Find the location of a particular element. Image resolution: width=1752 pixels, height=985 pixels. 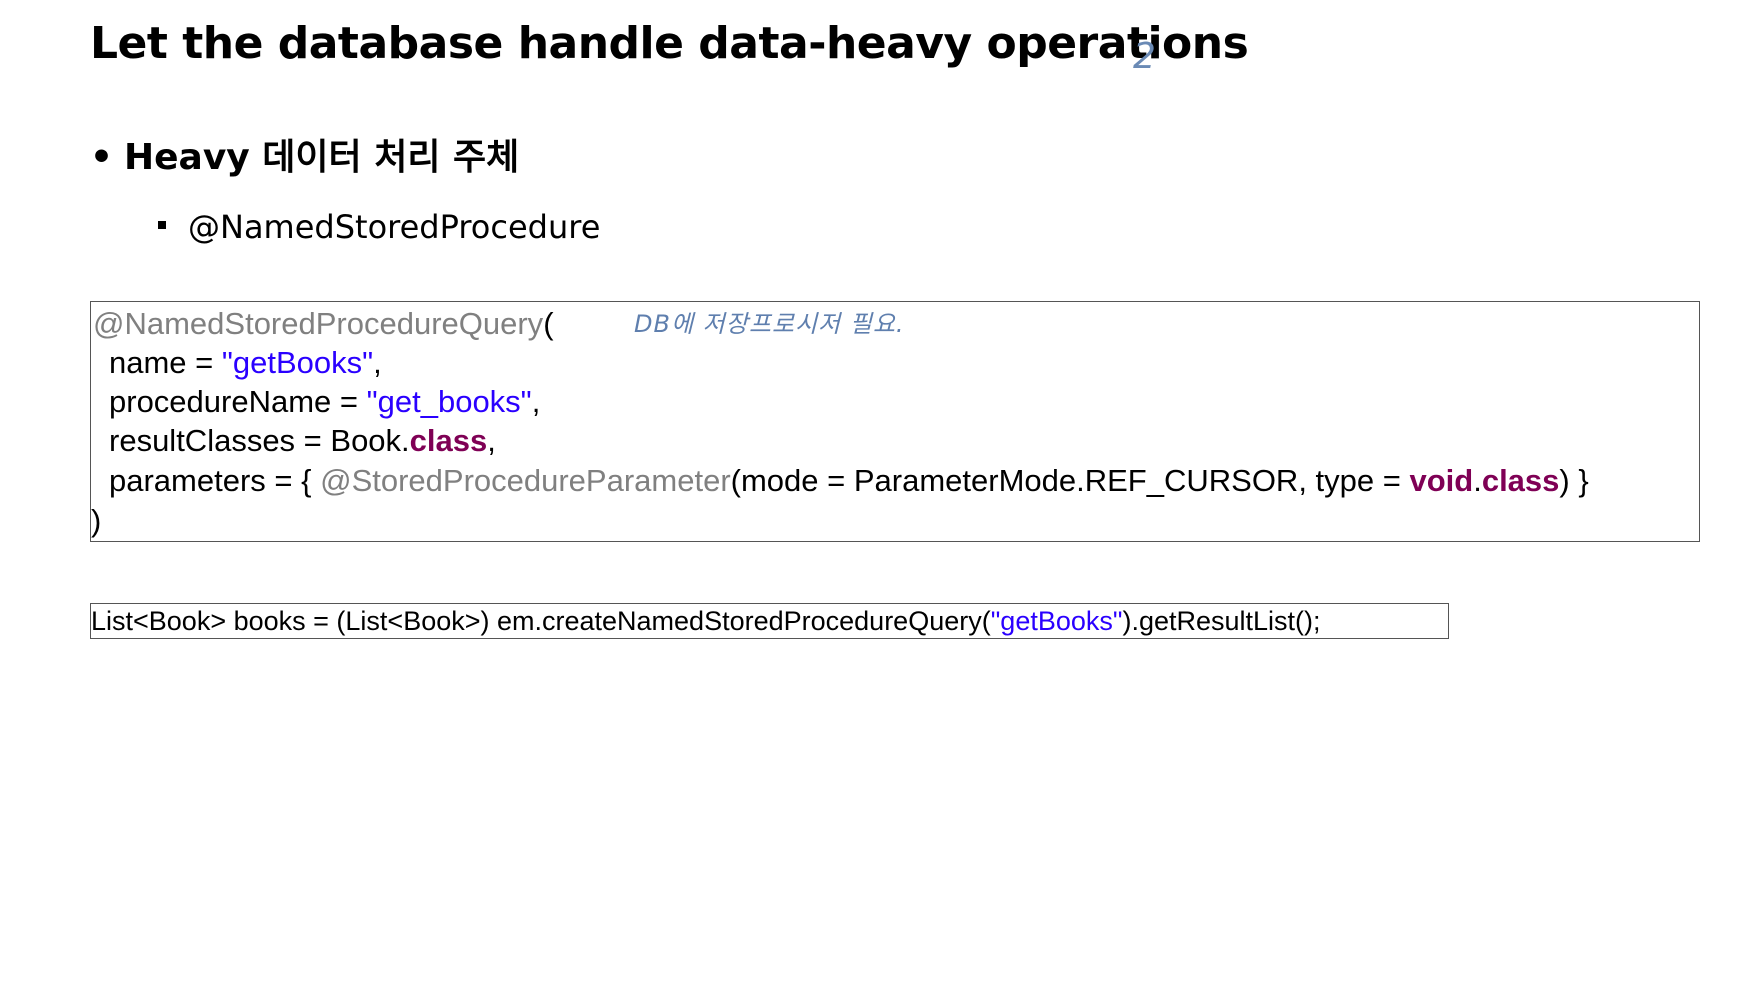

annotation-token: @StoredProcedureParameter is located at coordinates (525, 480).